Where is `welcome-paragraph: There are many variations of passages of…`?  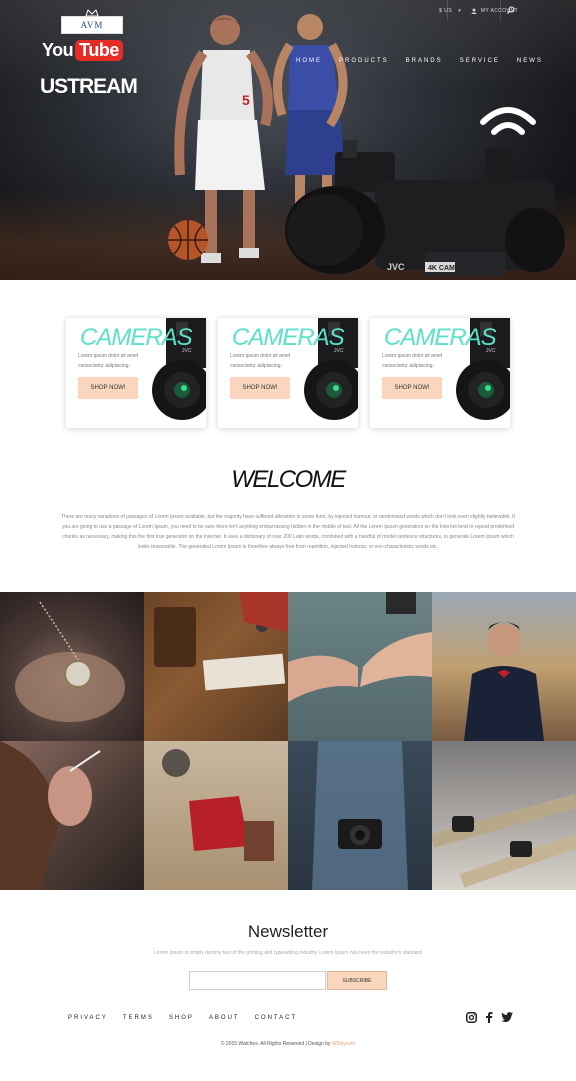
welcome-paragraph: There are many variations of passages of… is located at coordinates (288, 532).